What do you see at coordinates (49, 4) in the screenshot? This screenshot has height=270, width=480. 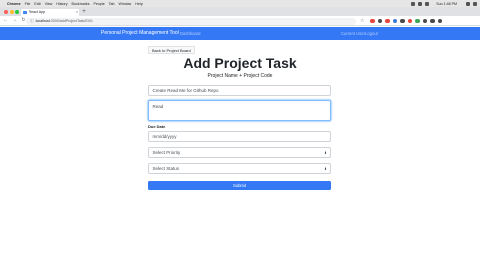 I see `menu-view: View` at bounding box center [49, 4].